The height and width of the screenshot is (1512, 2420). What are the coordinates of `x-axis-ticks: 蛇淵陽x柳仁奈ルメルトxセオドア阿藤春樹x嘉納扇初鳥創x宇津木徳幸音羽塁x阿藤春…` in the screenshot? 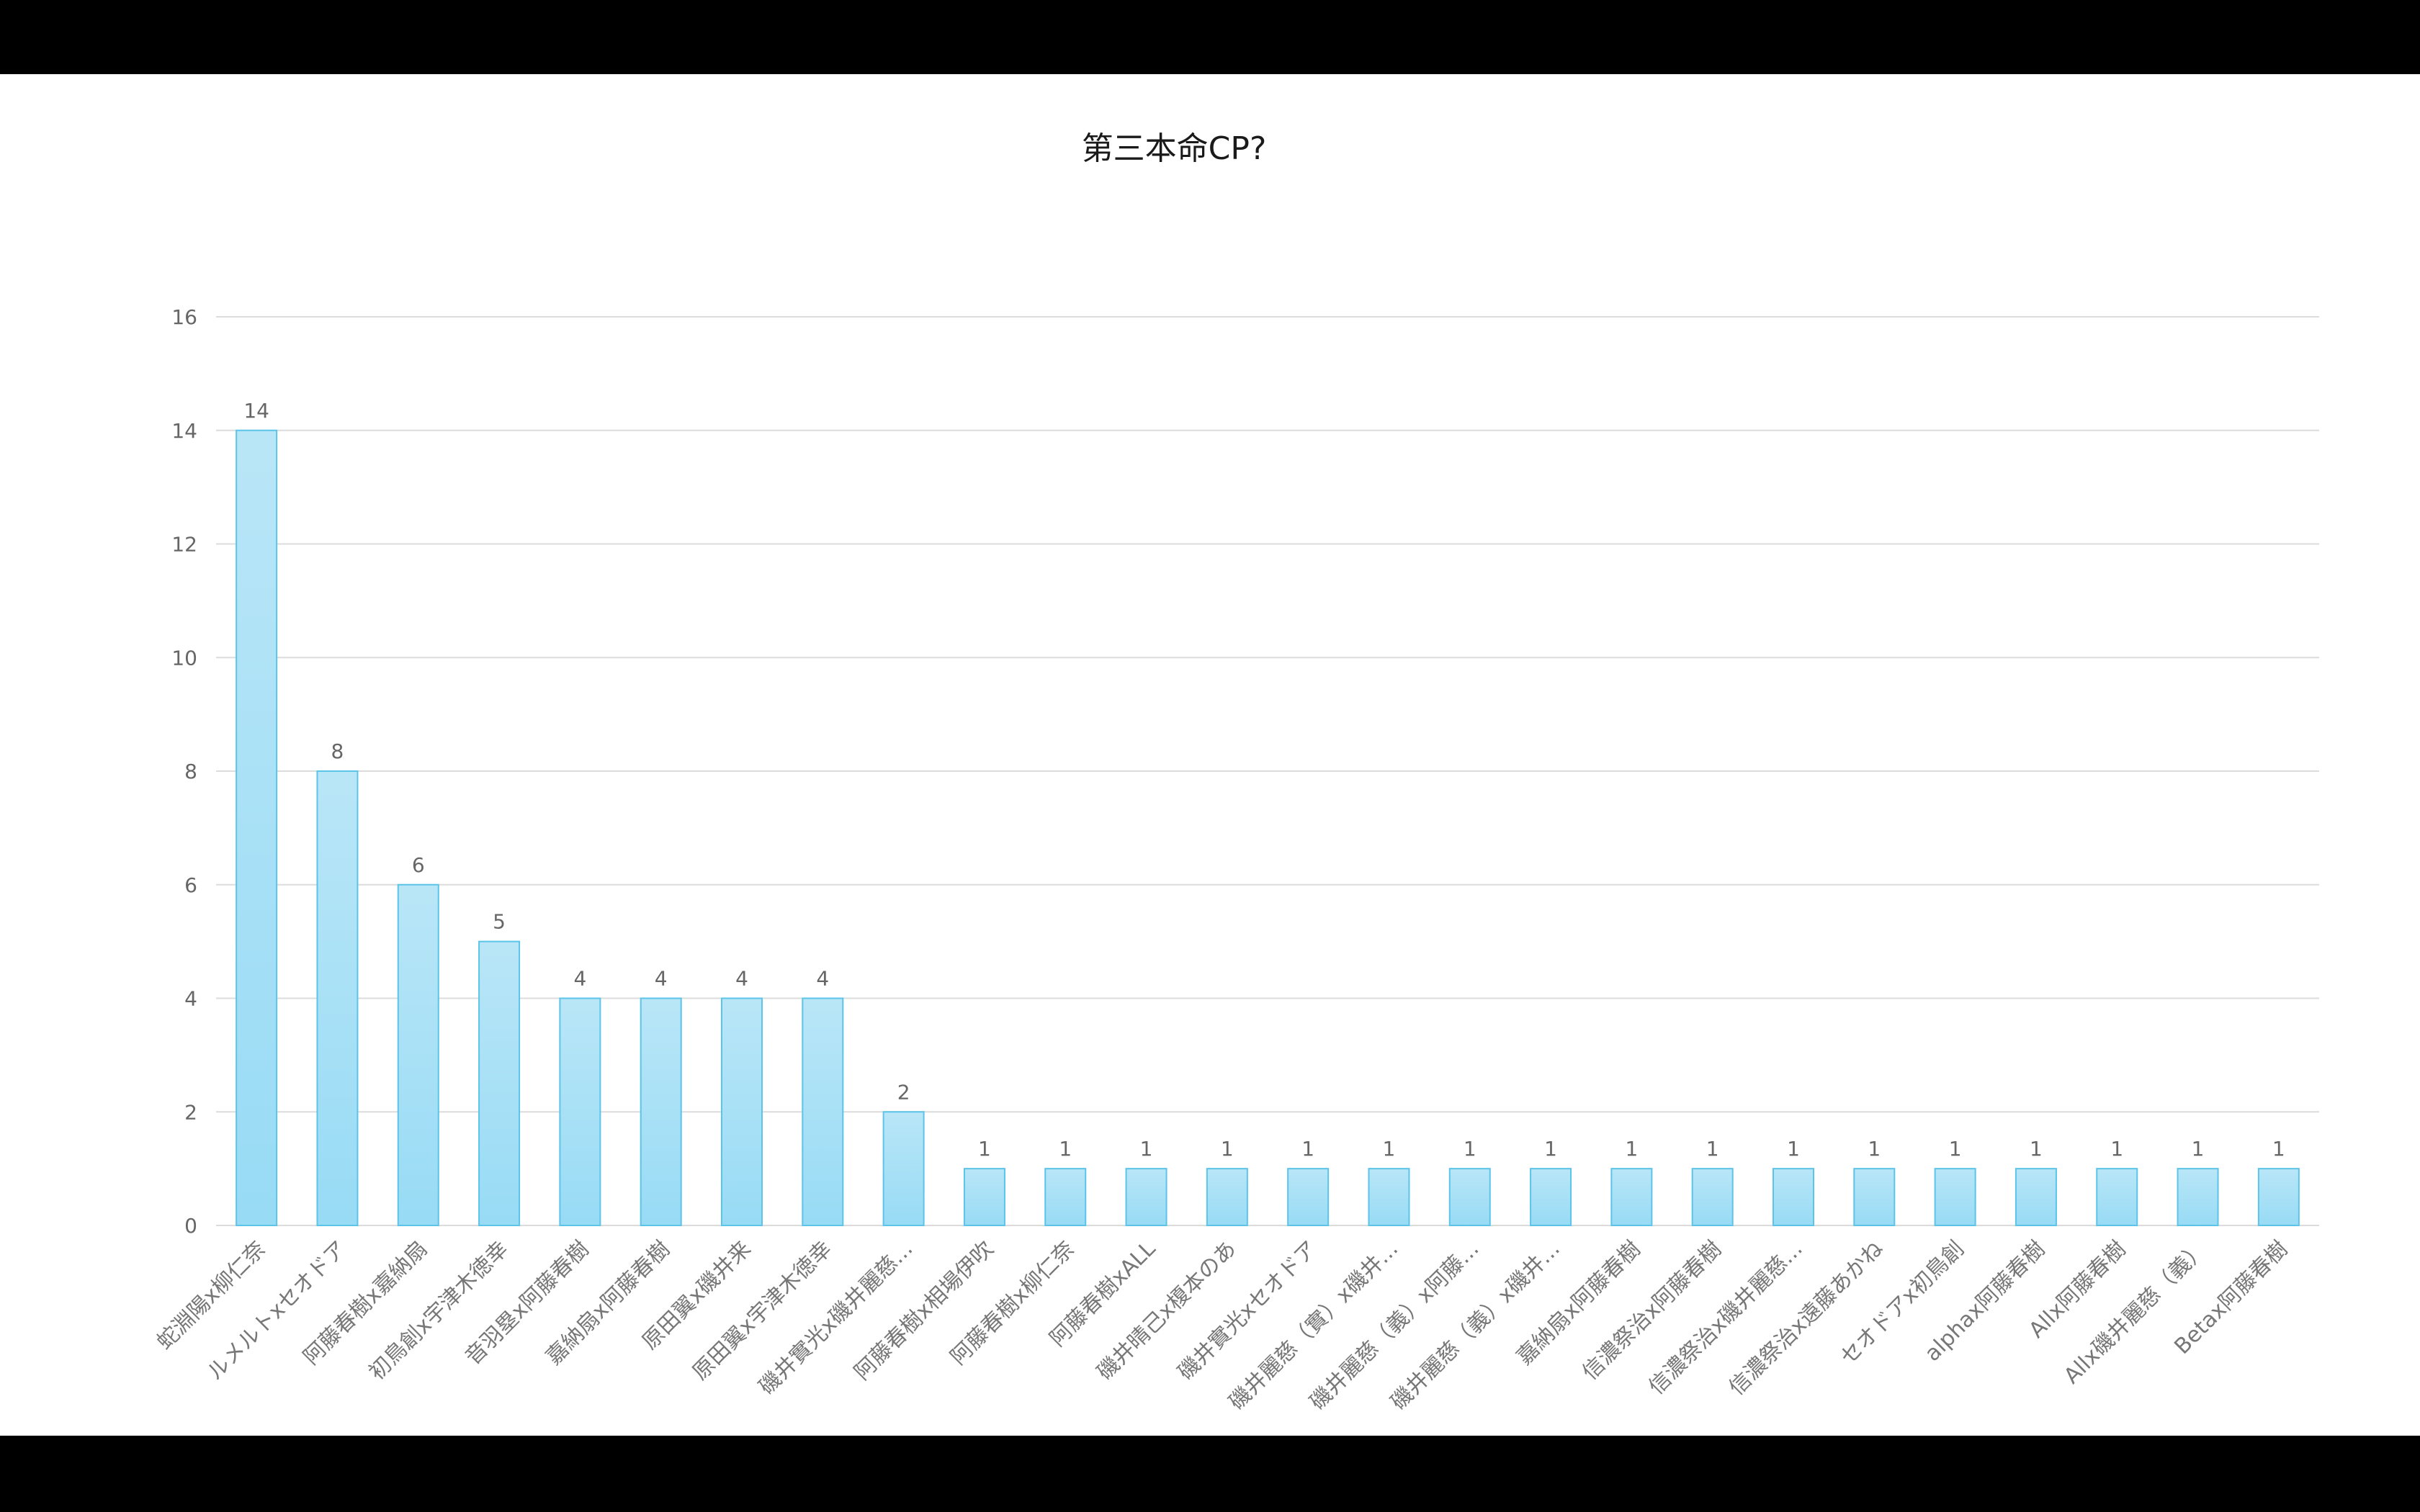 It's located at (1222, 1326).